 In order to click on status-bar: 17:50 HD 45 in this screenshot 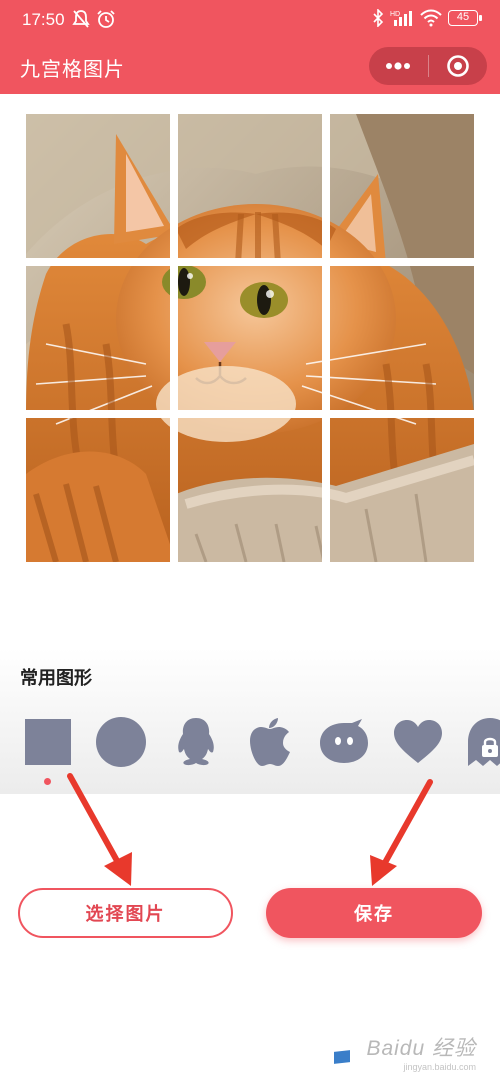, I will do `click(250, 20)`.